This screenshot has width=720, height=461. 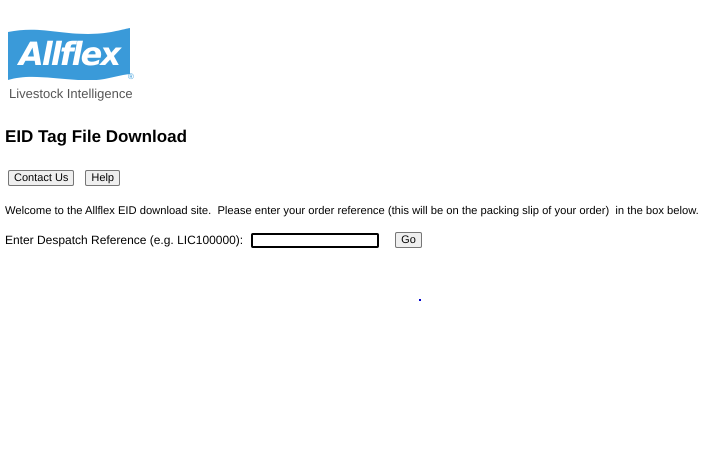 I want to click on logo-tagline: Livestock Intelligence, so click(x=71, y=93).